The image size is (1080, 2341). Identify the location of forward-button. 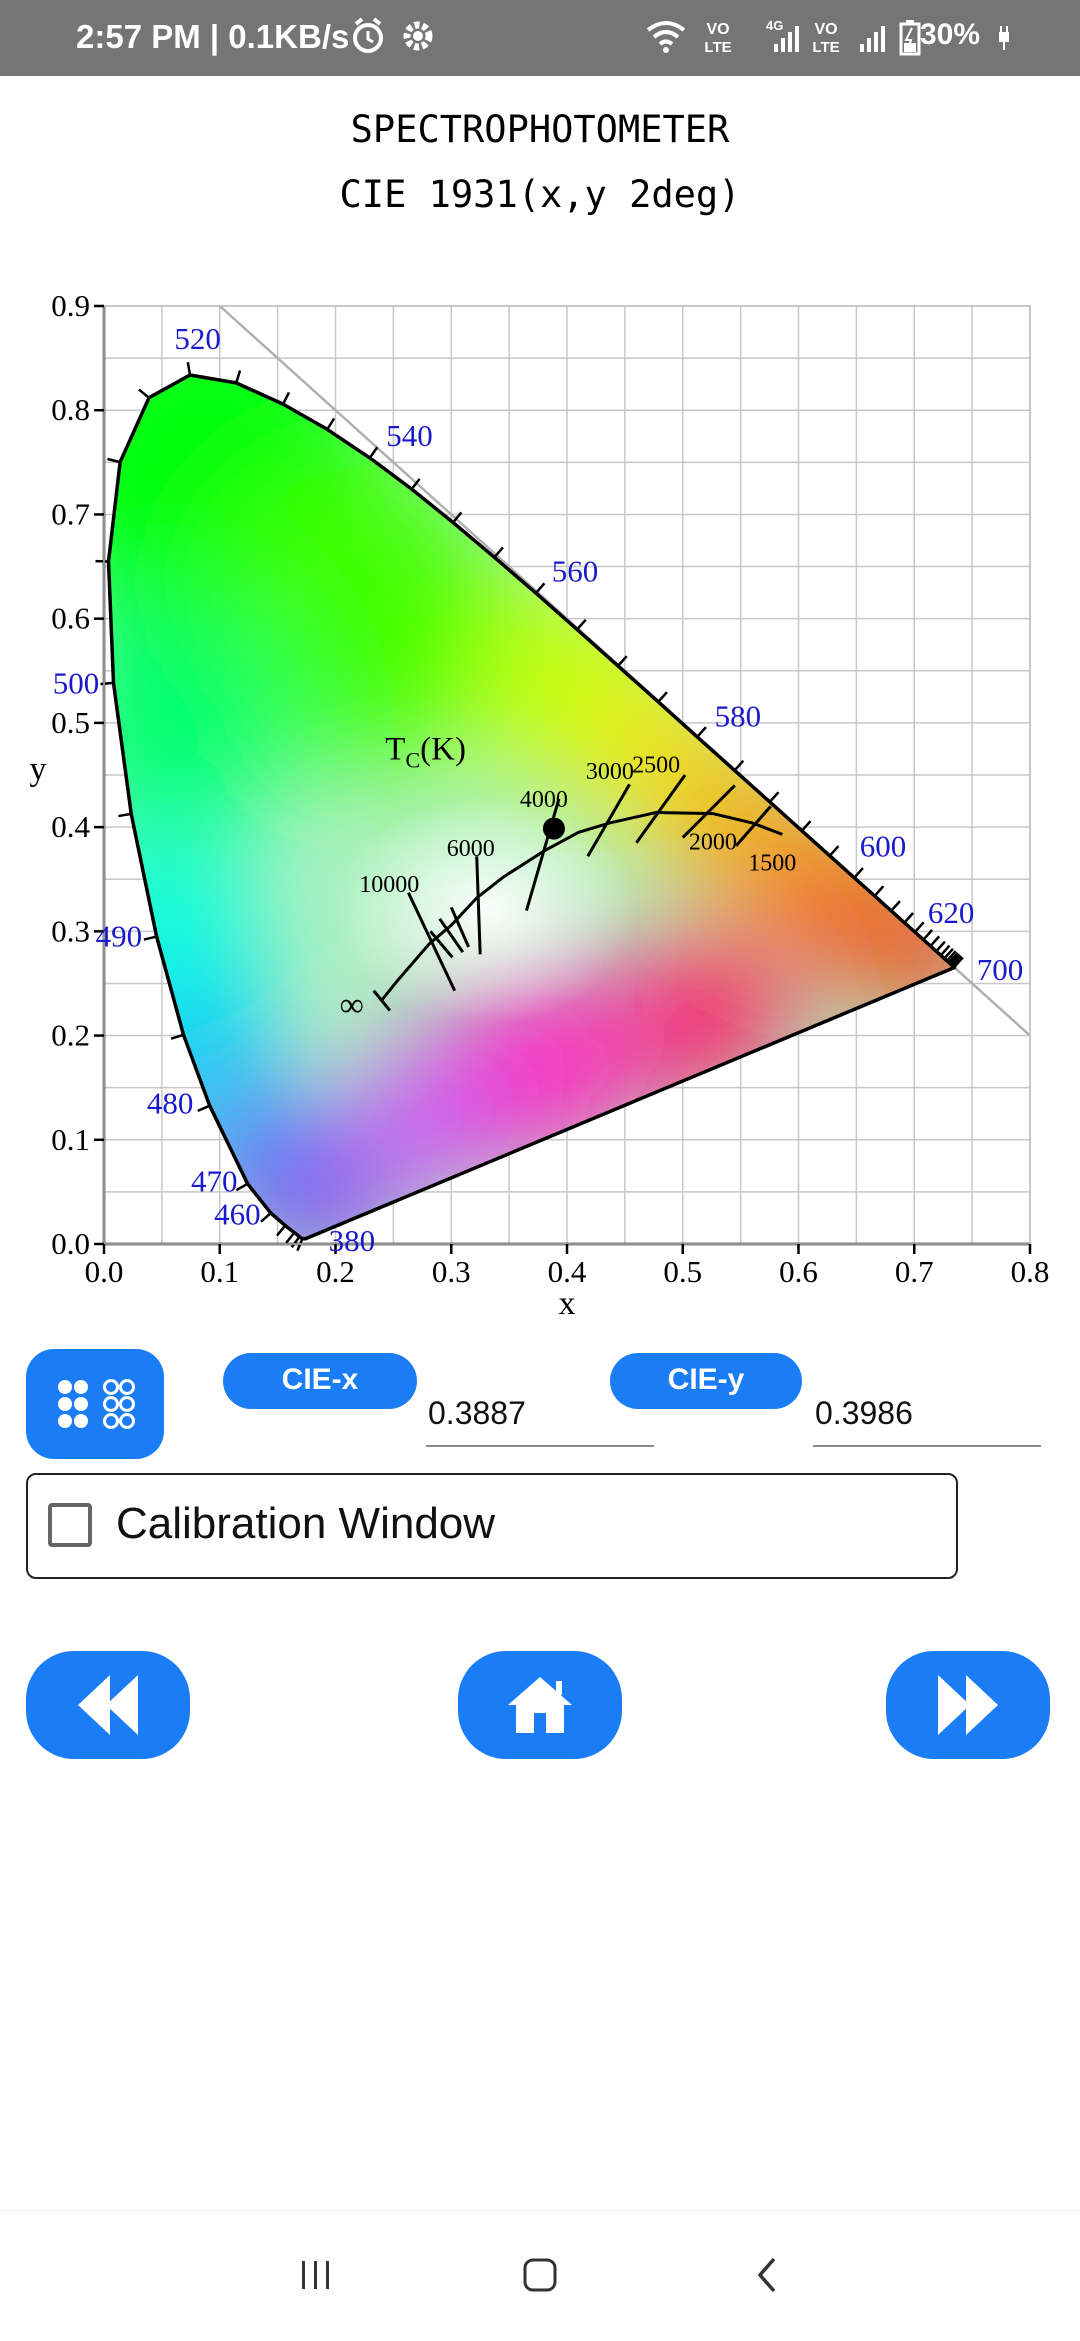
(968, 1705).